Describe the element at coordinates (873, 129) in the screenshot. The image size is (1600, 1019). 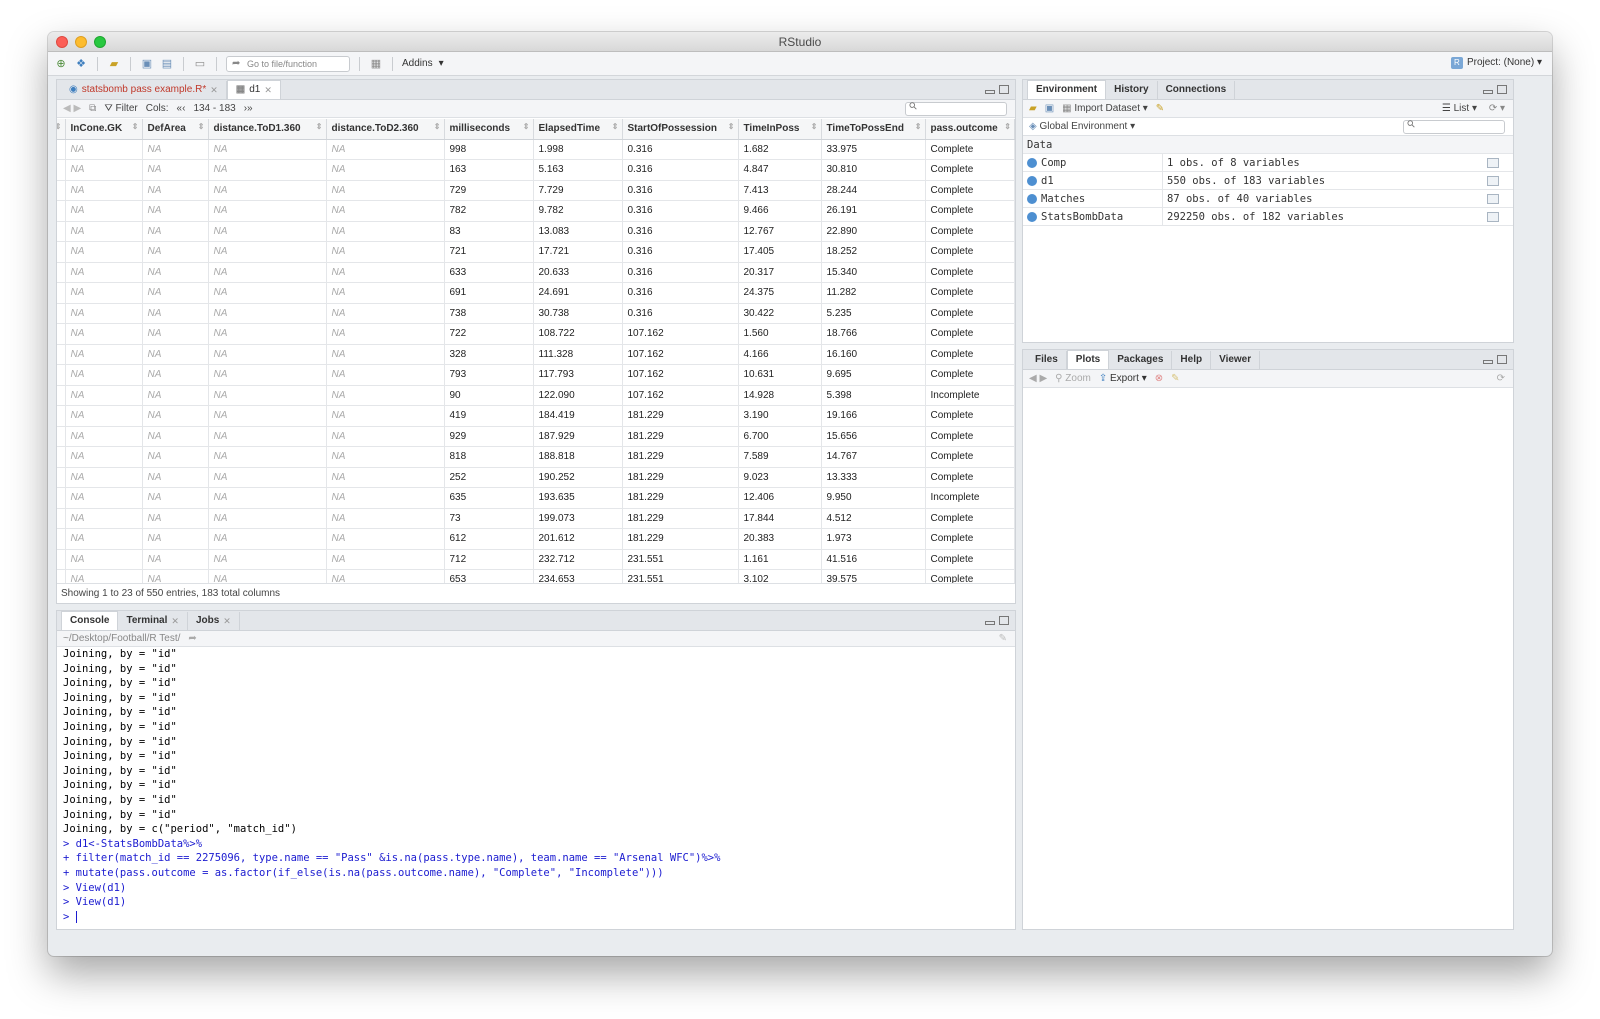
I see `column-header: TimeToPossEnd` at that location.